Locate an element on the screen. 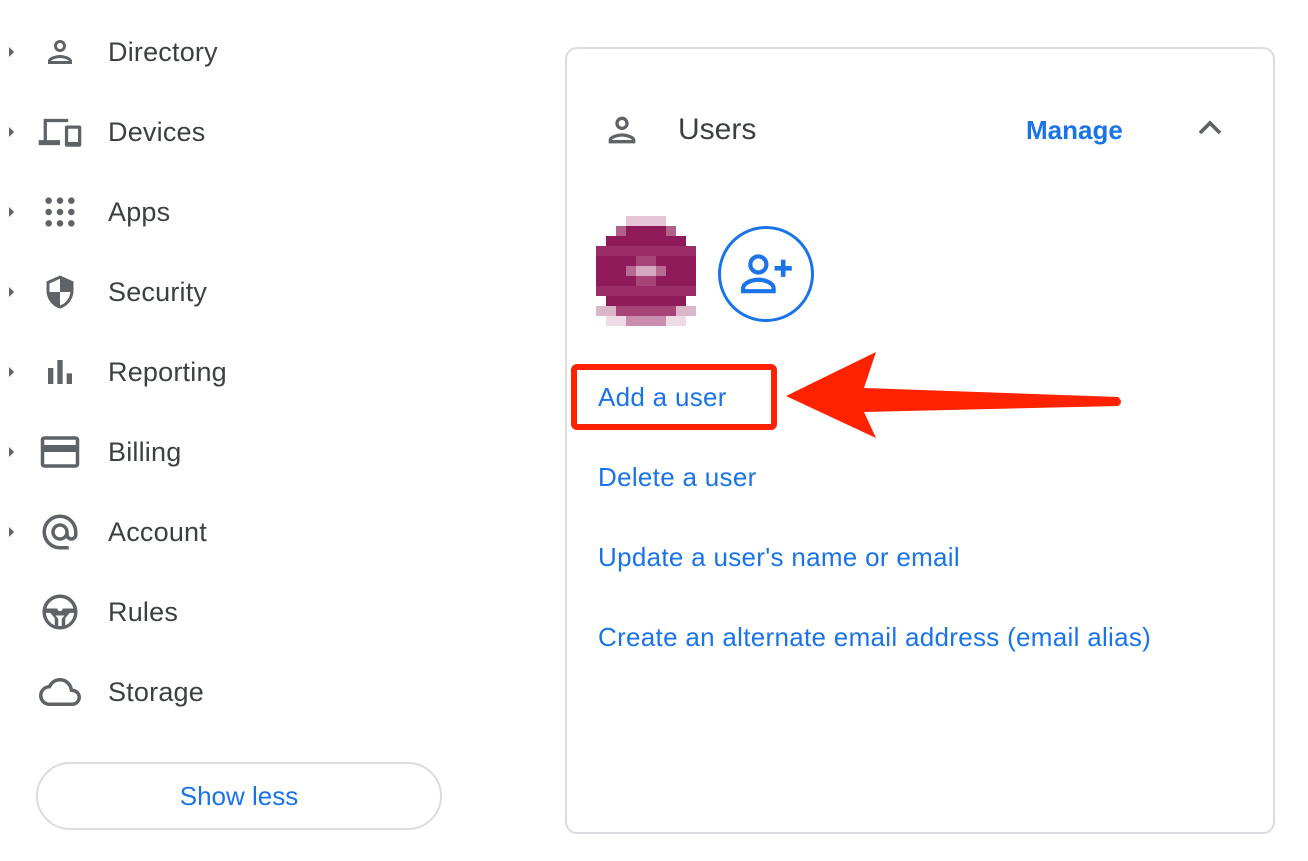 This screenshot has width=1308, height=861. sidebar-item-label: Rules is located at coordinates (143, 611).